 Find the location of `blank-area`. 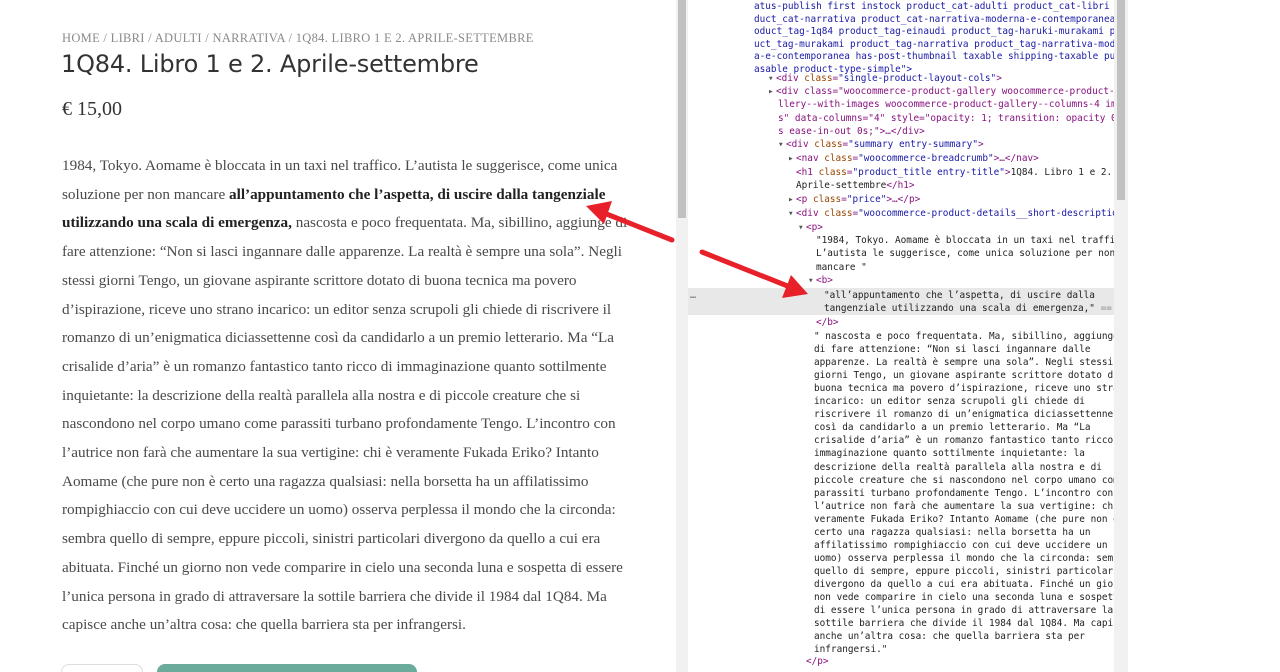

blank-area is located at coordinates (1204, 336).